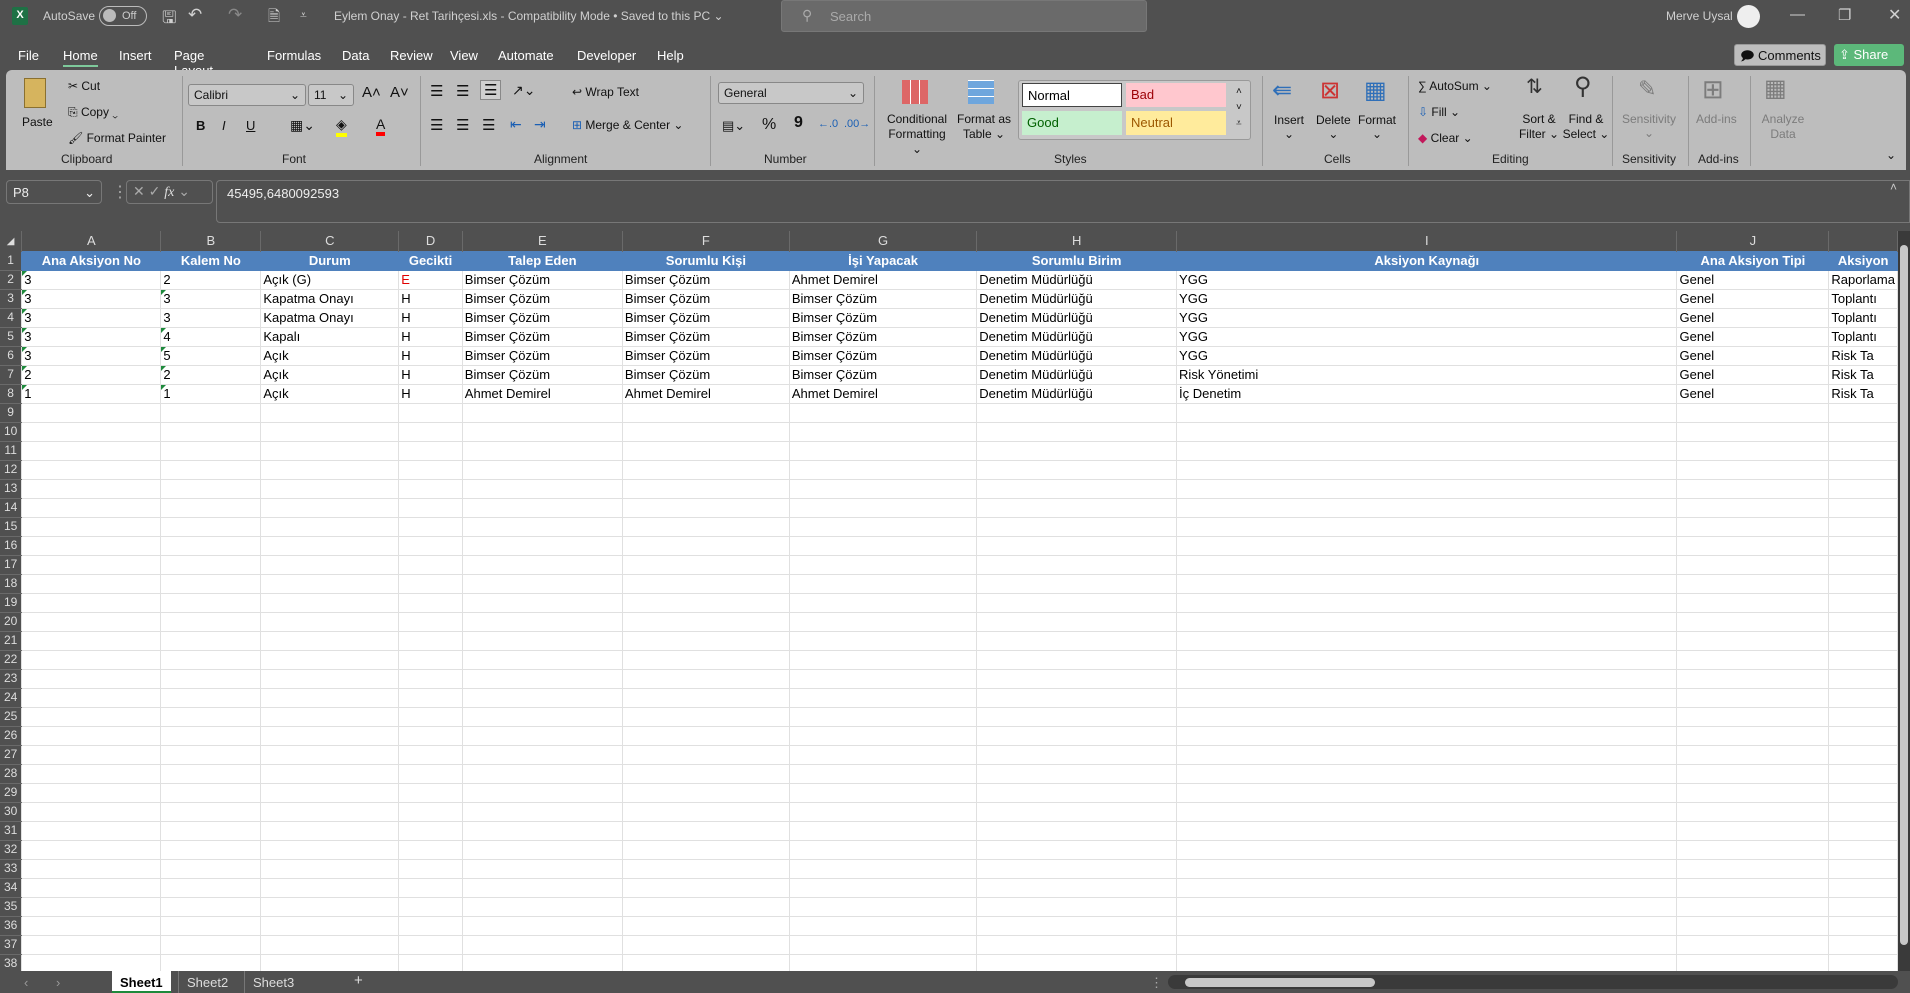 This screenshot has width=1910, height=993. What do you see at coordinates (769, 125) in the screenshot?
I see `percent-button: %` at bounding box center [769, 125].